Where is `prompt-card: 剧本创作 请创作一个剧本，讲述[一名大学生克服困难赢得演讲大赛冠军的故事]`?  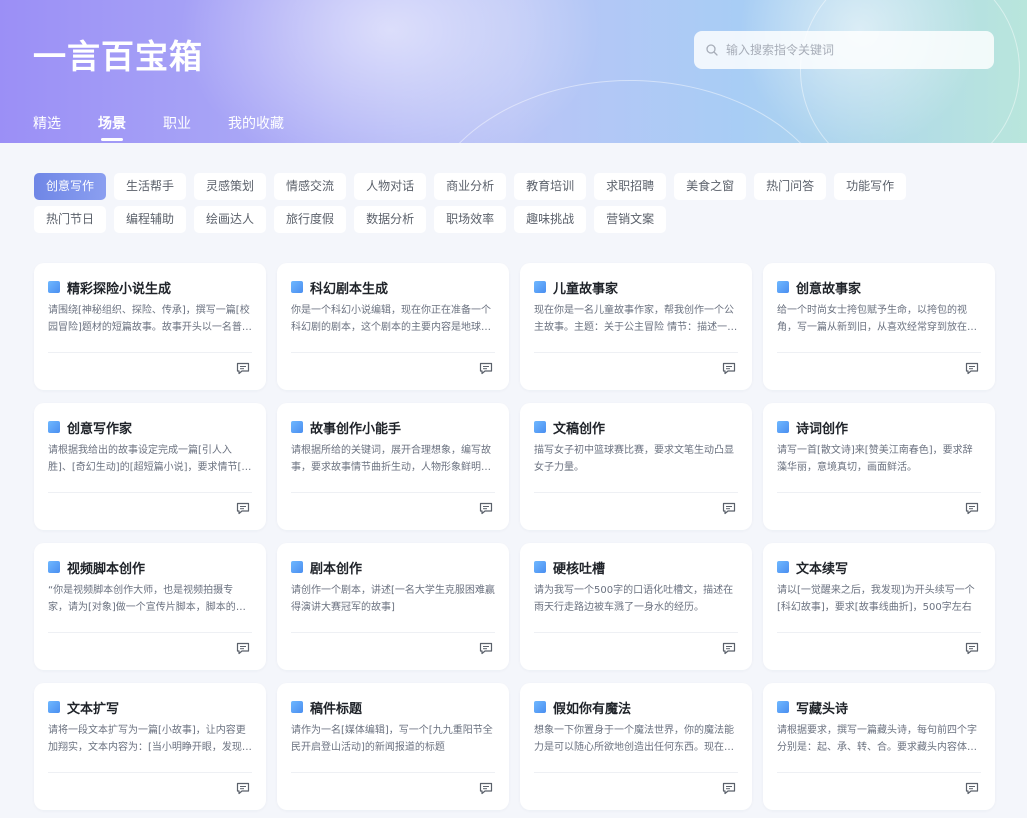 prompt-card: 剧本创作 请创作一个剧本，讲述[一名大学生克服困难赢得演讲大赛冠军的故事] is located at coordinates (393, 606).